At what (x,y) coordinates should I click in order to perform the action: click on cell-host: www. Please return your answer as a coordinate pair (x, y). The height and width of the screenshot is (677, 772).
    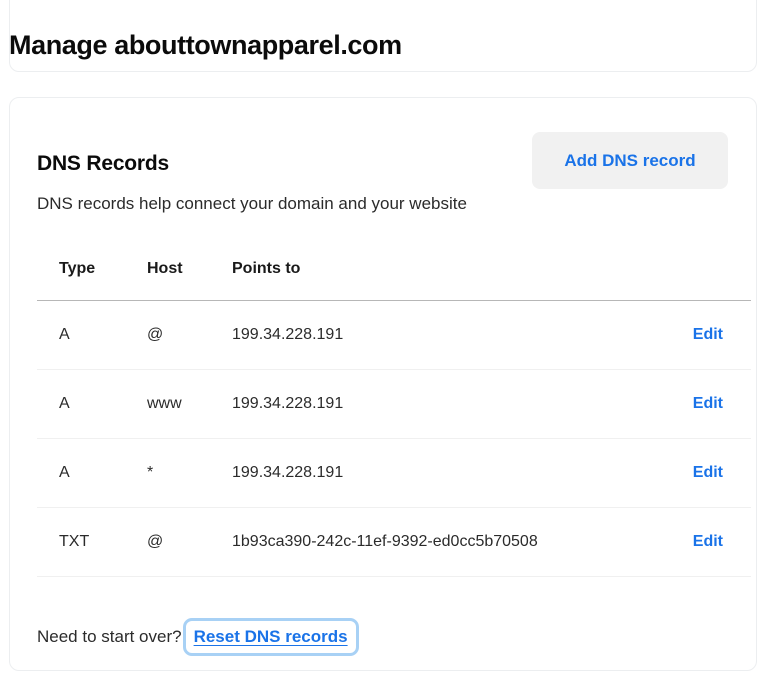
    Looking at the image, I should click on (189, 404).